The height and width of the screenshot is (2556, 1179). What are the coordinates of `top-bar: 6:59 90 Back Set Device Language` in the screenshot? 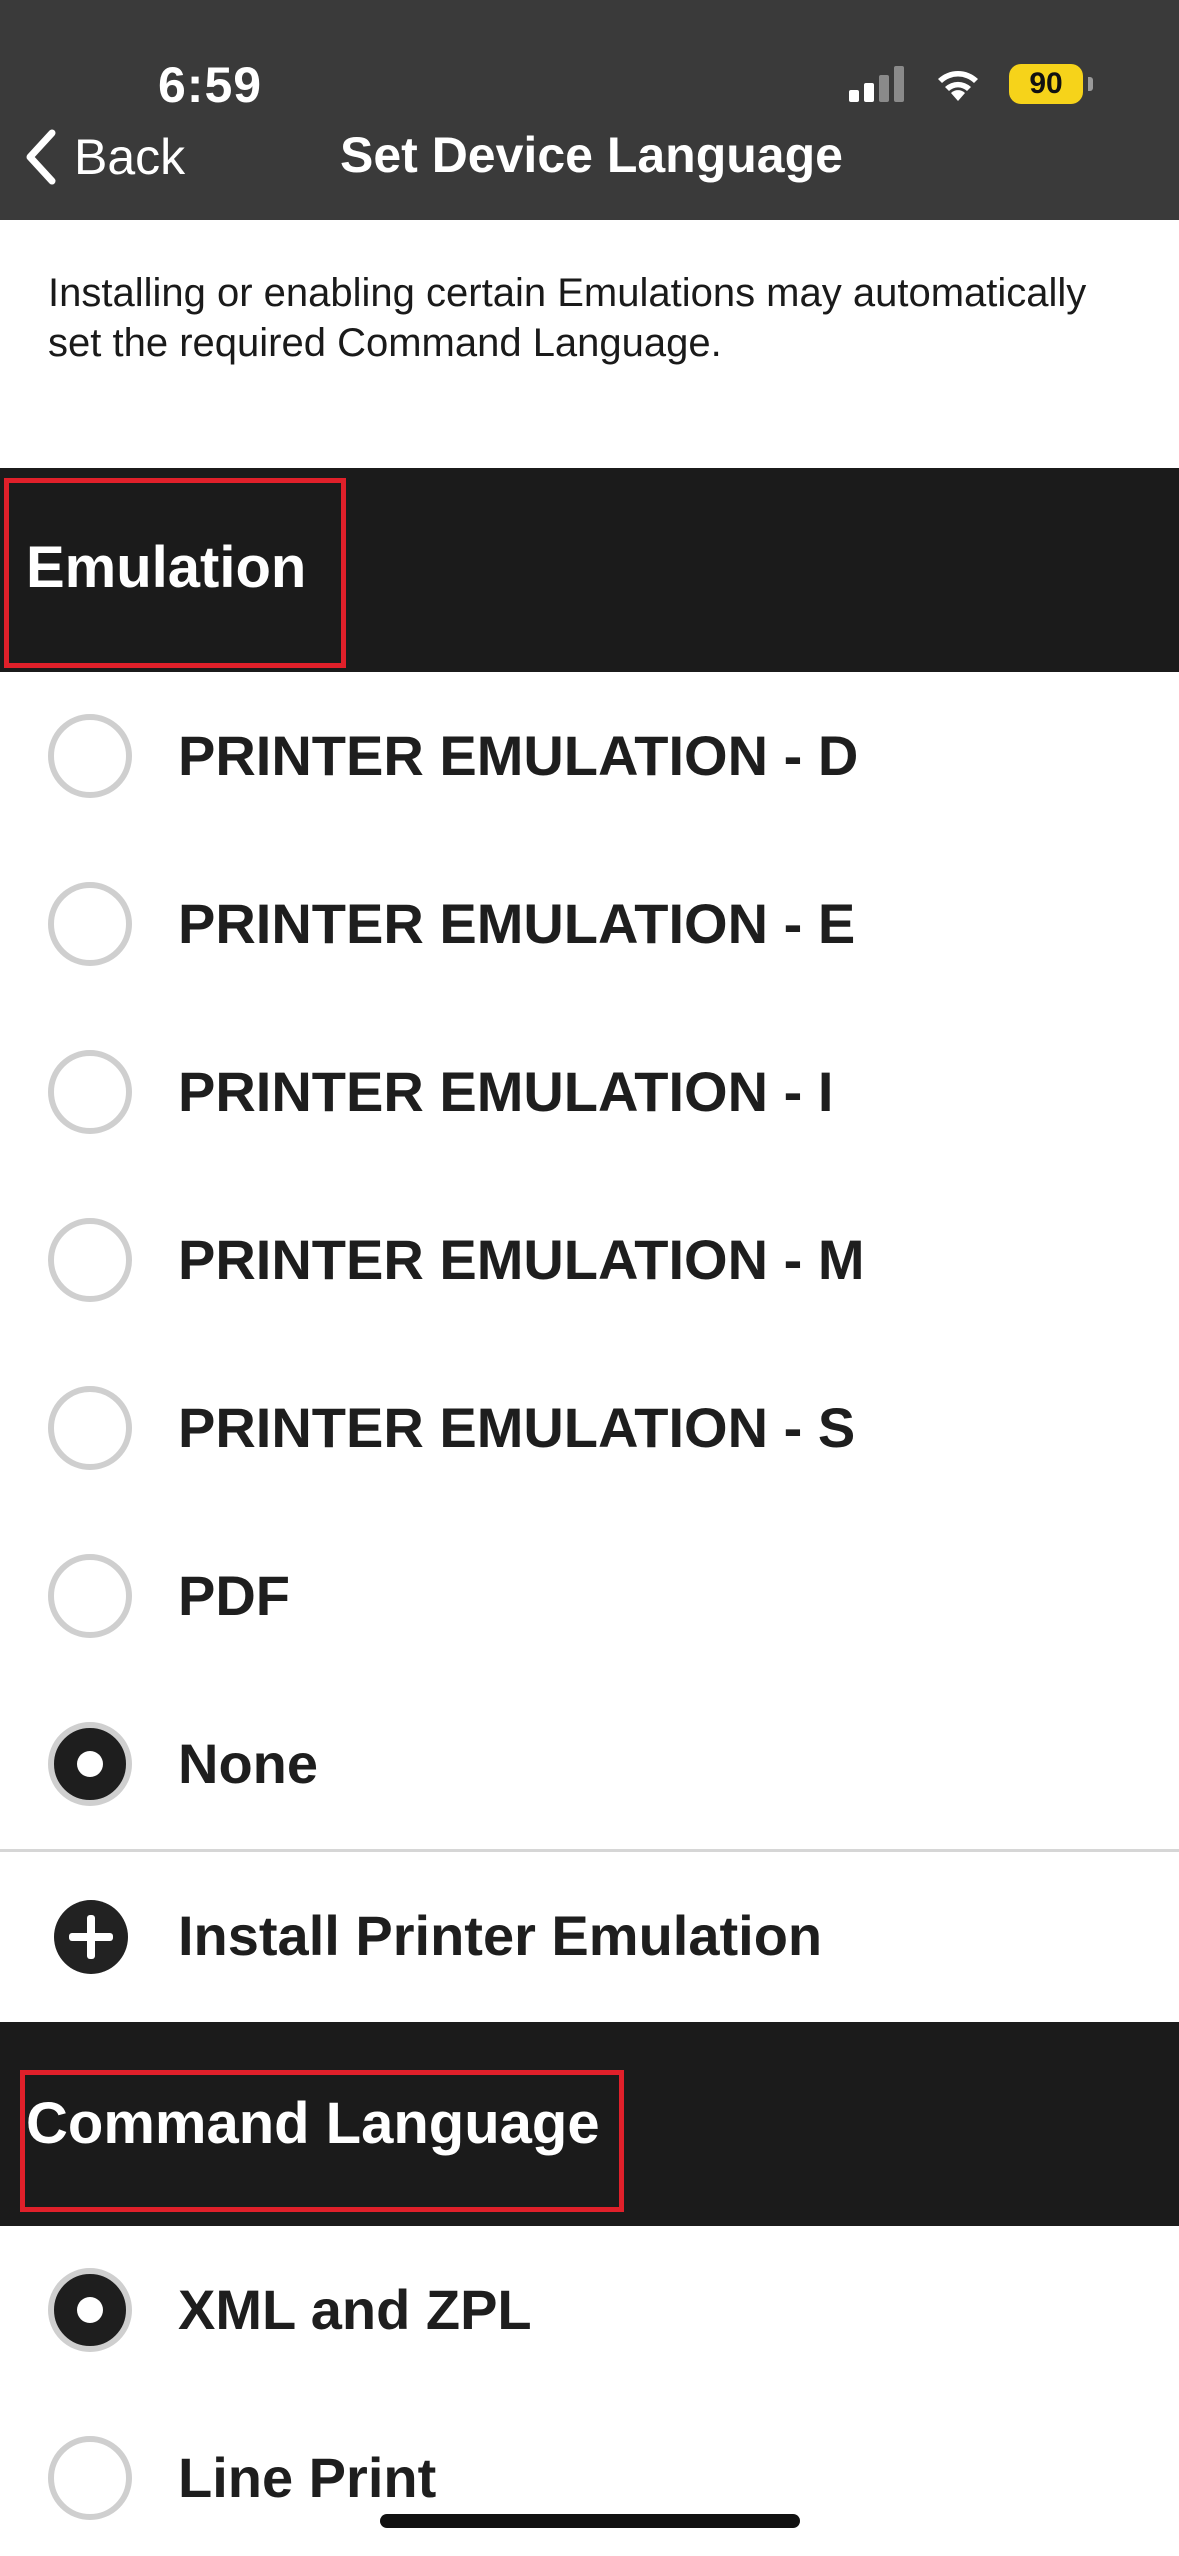 It's located at (589, 110).